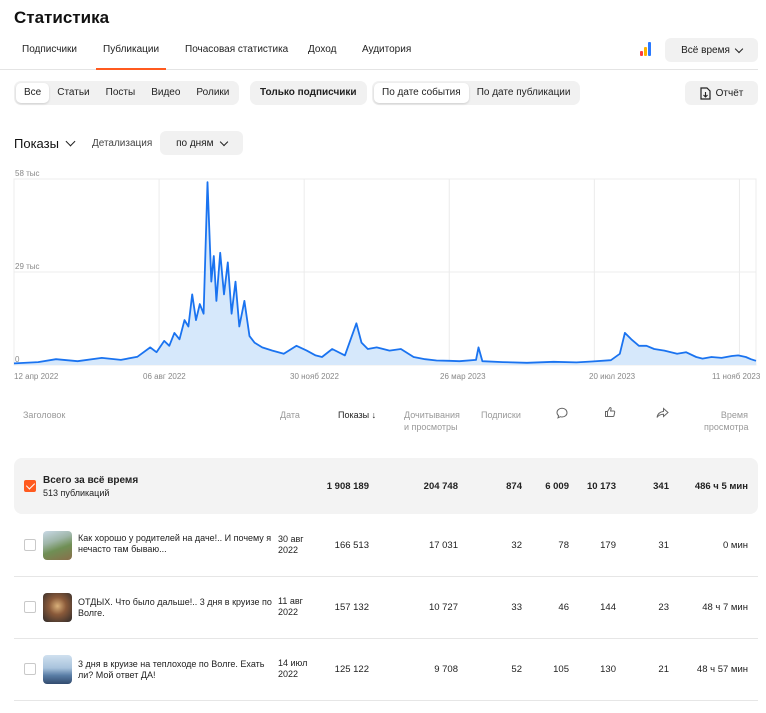 The width and height of the screenshot is (766, 713). What do you see at coordinates (164, 376) in the screenshot?
I see `x-tick-label: 06 авг 2022` at bounding box center [164, 376].